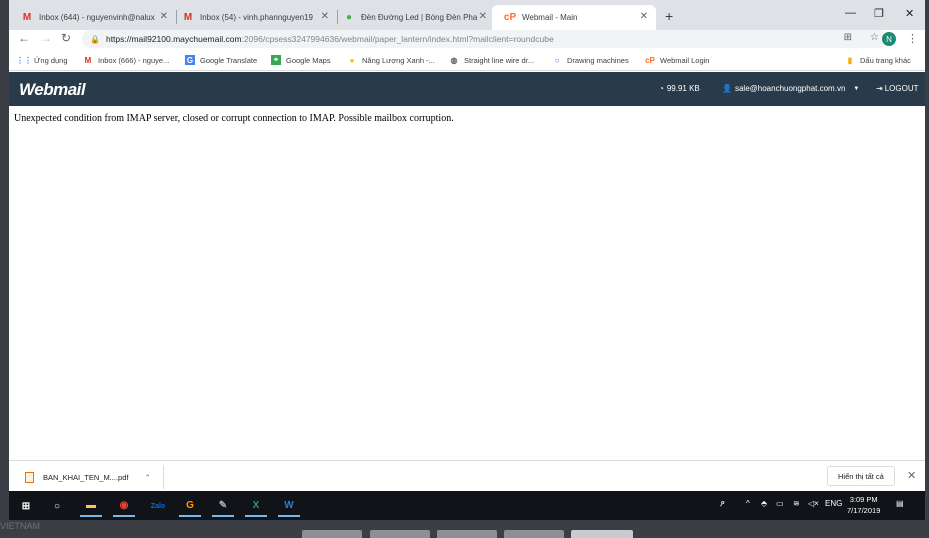  Describe the element at coordinates (349, 17) in the screenshot. I see `page-icon: ●` at that location.